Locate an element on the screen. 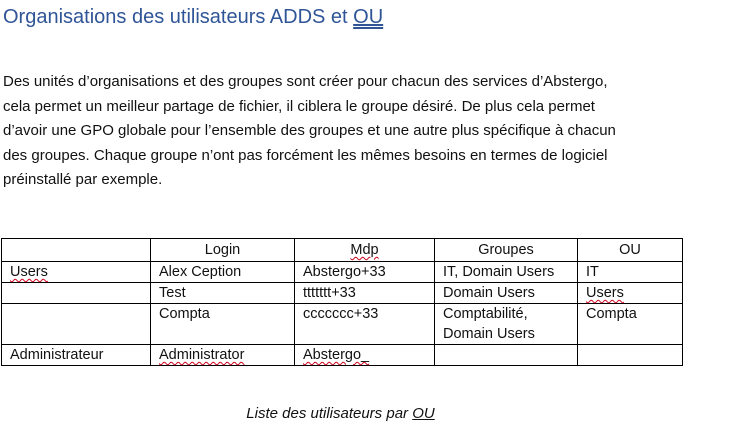  cell-category: Users is located at coordinates (76, 272).